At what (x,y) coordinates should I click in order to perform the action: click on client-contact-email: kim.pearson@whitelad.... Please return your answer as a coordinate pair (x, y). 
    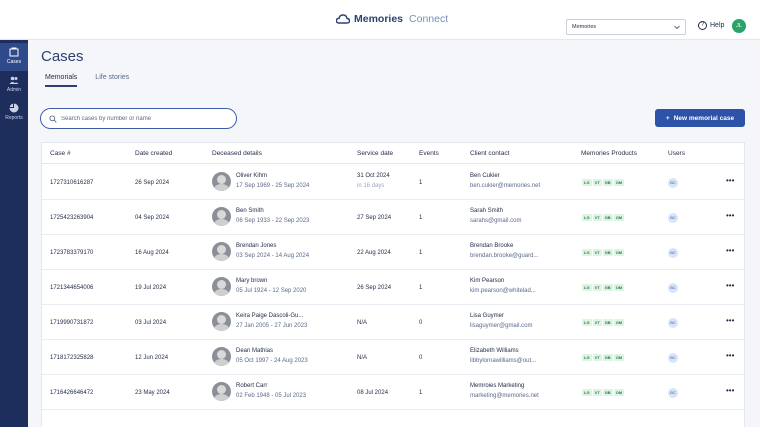
    Looking at the image, I should click on (503, 291).